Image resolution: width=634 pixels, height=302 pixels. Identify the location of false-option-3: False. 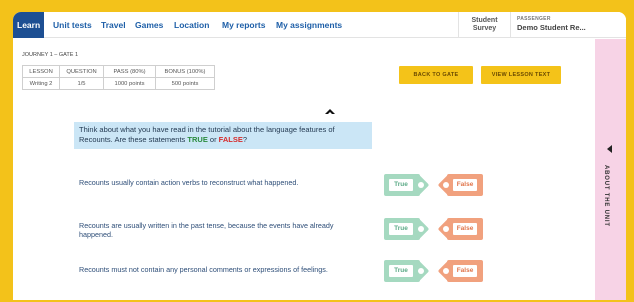
(460, 271).